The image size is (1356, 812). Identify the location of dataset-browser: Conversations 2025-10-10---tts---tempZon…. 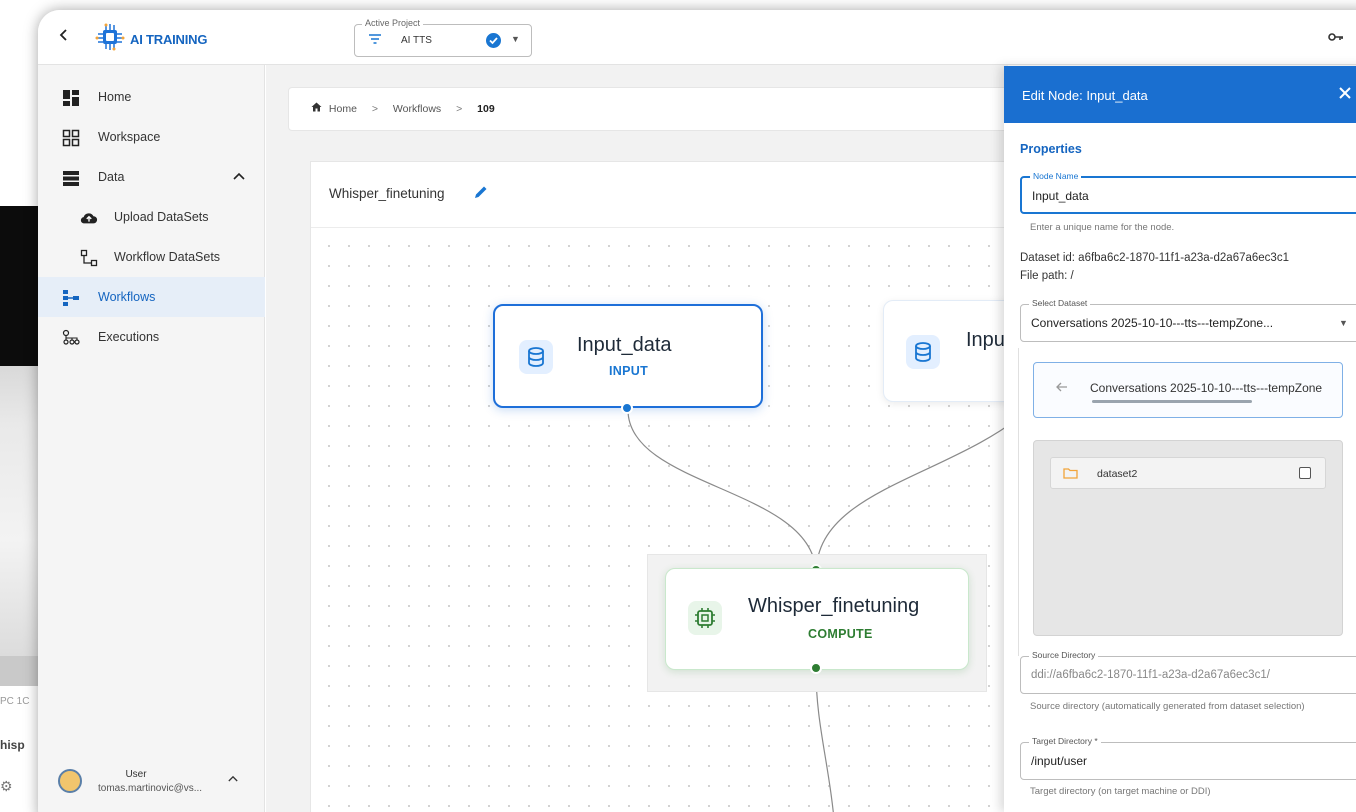
(1187, 502).